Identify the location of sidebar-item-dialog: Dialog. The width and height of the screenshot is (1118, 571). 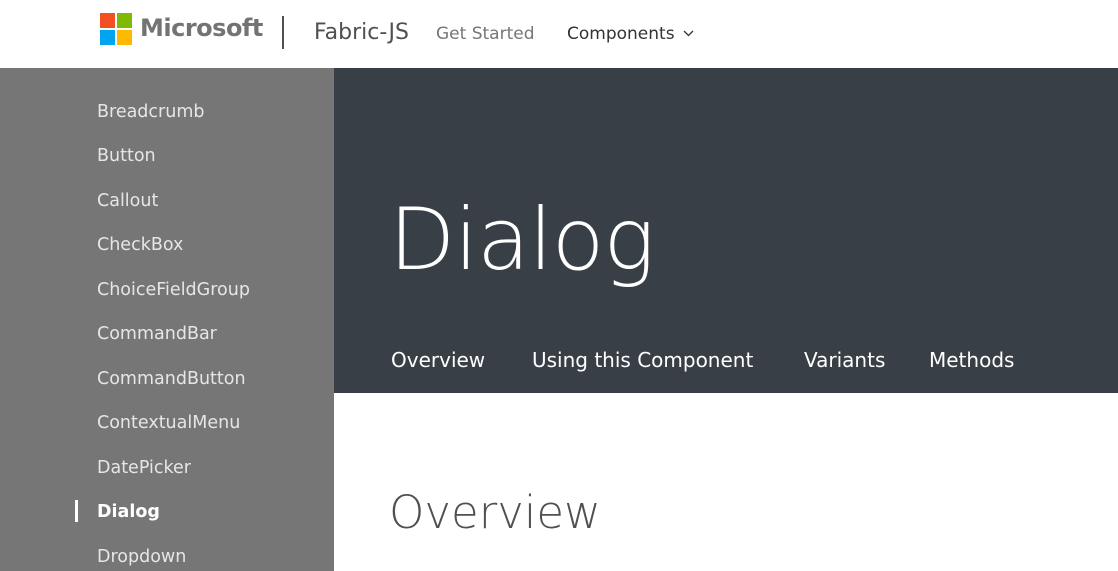
(128, 512).